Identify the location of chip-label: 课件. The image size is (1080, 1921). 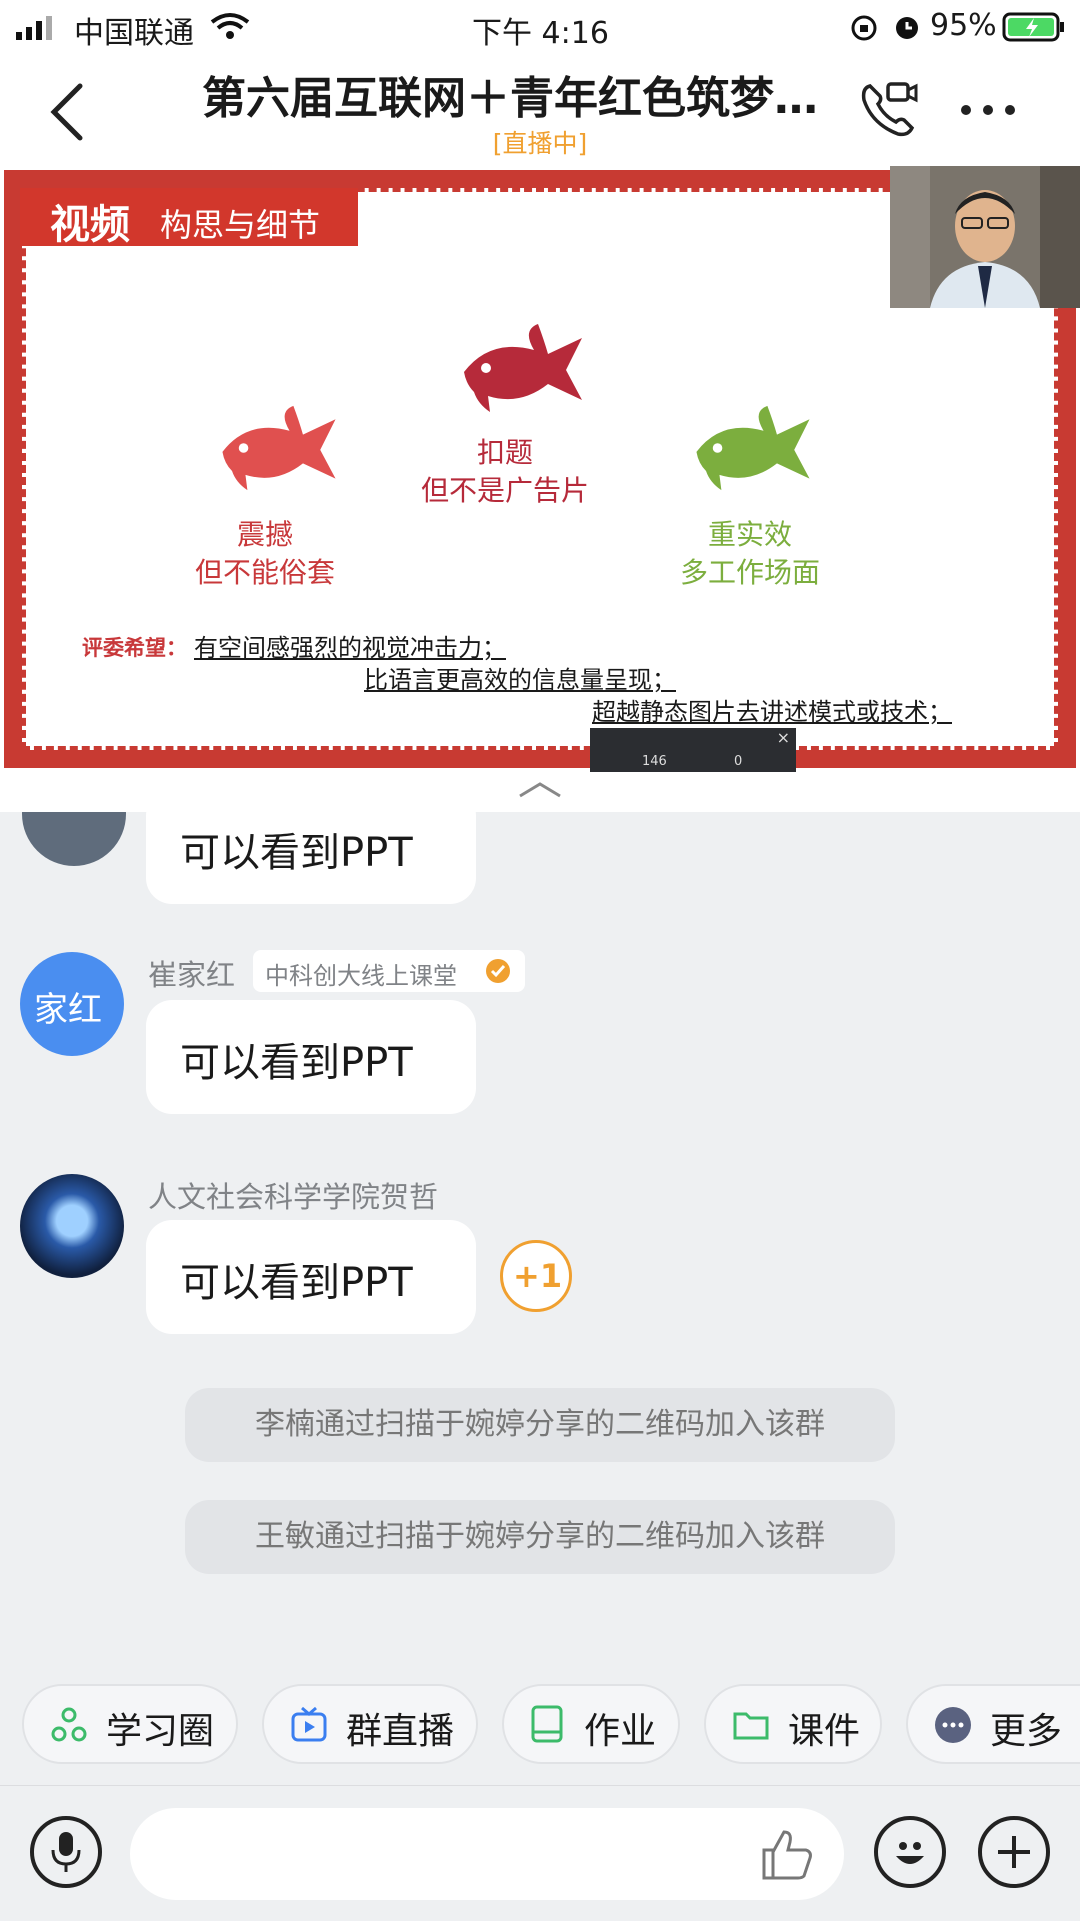
(824, 1731).